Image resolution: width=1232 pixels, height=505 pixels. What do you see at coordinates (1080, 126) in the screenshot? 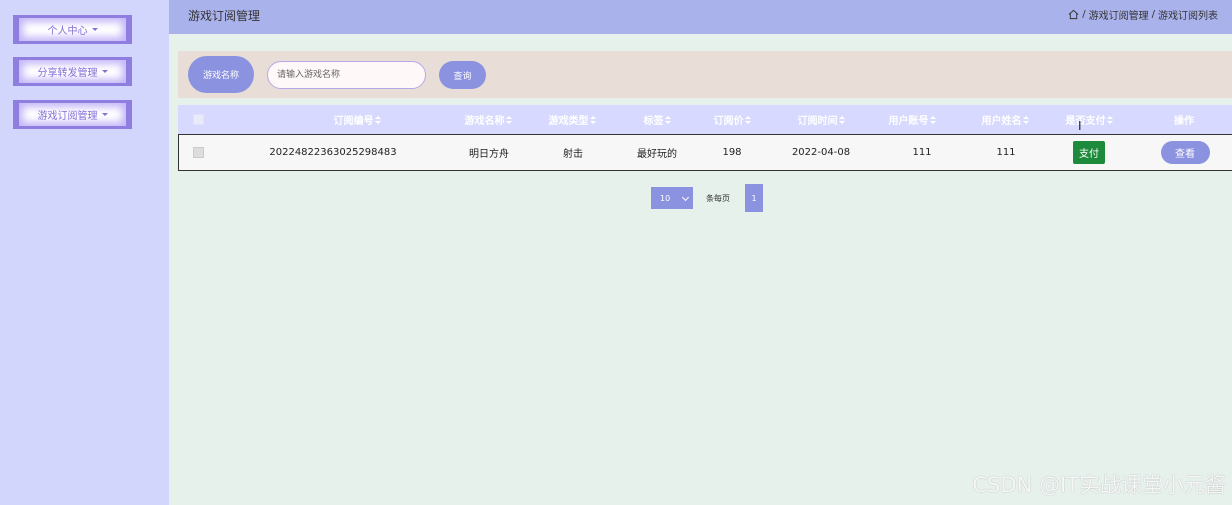
I see `text-cursor-icon: I` at bounding box center [1080, 126].